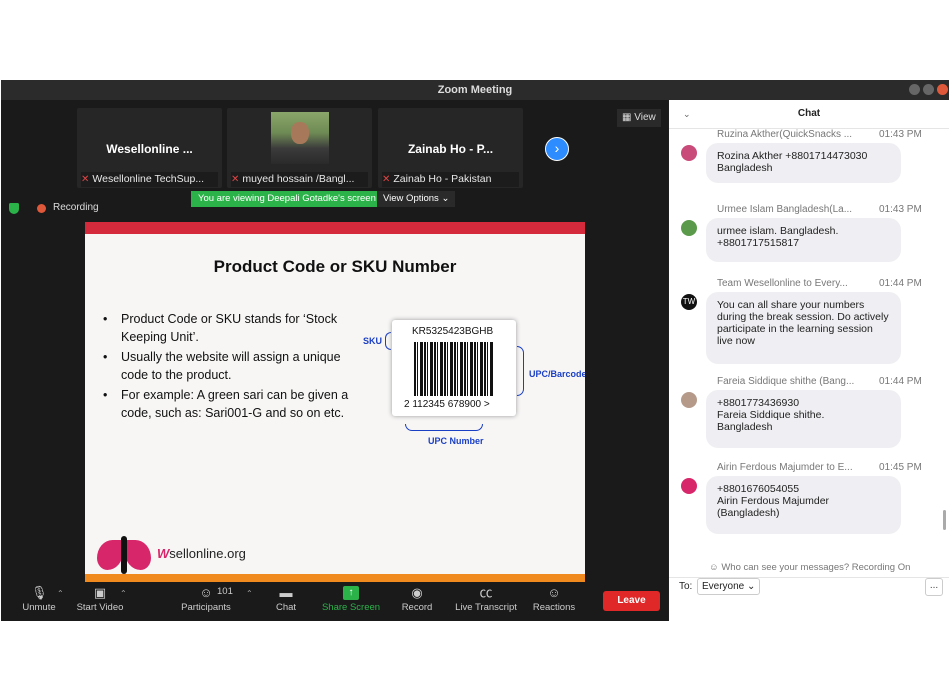 This screenshot has width=950, height=700. I want to click on recipient-dropdown: Everyone ⌄, so click(729, 586).